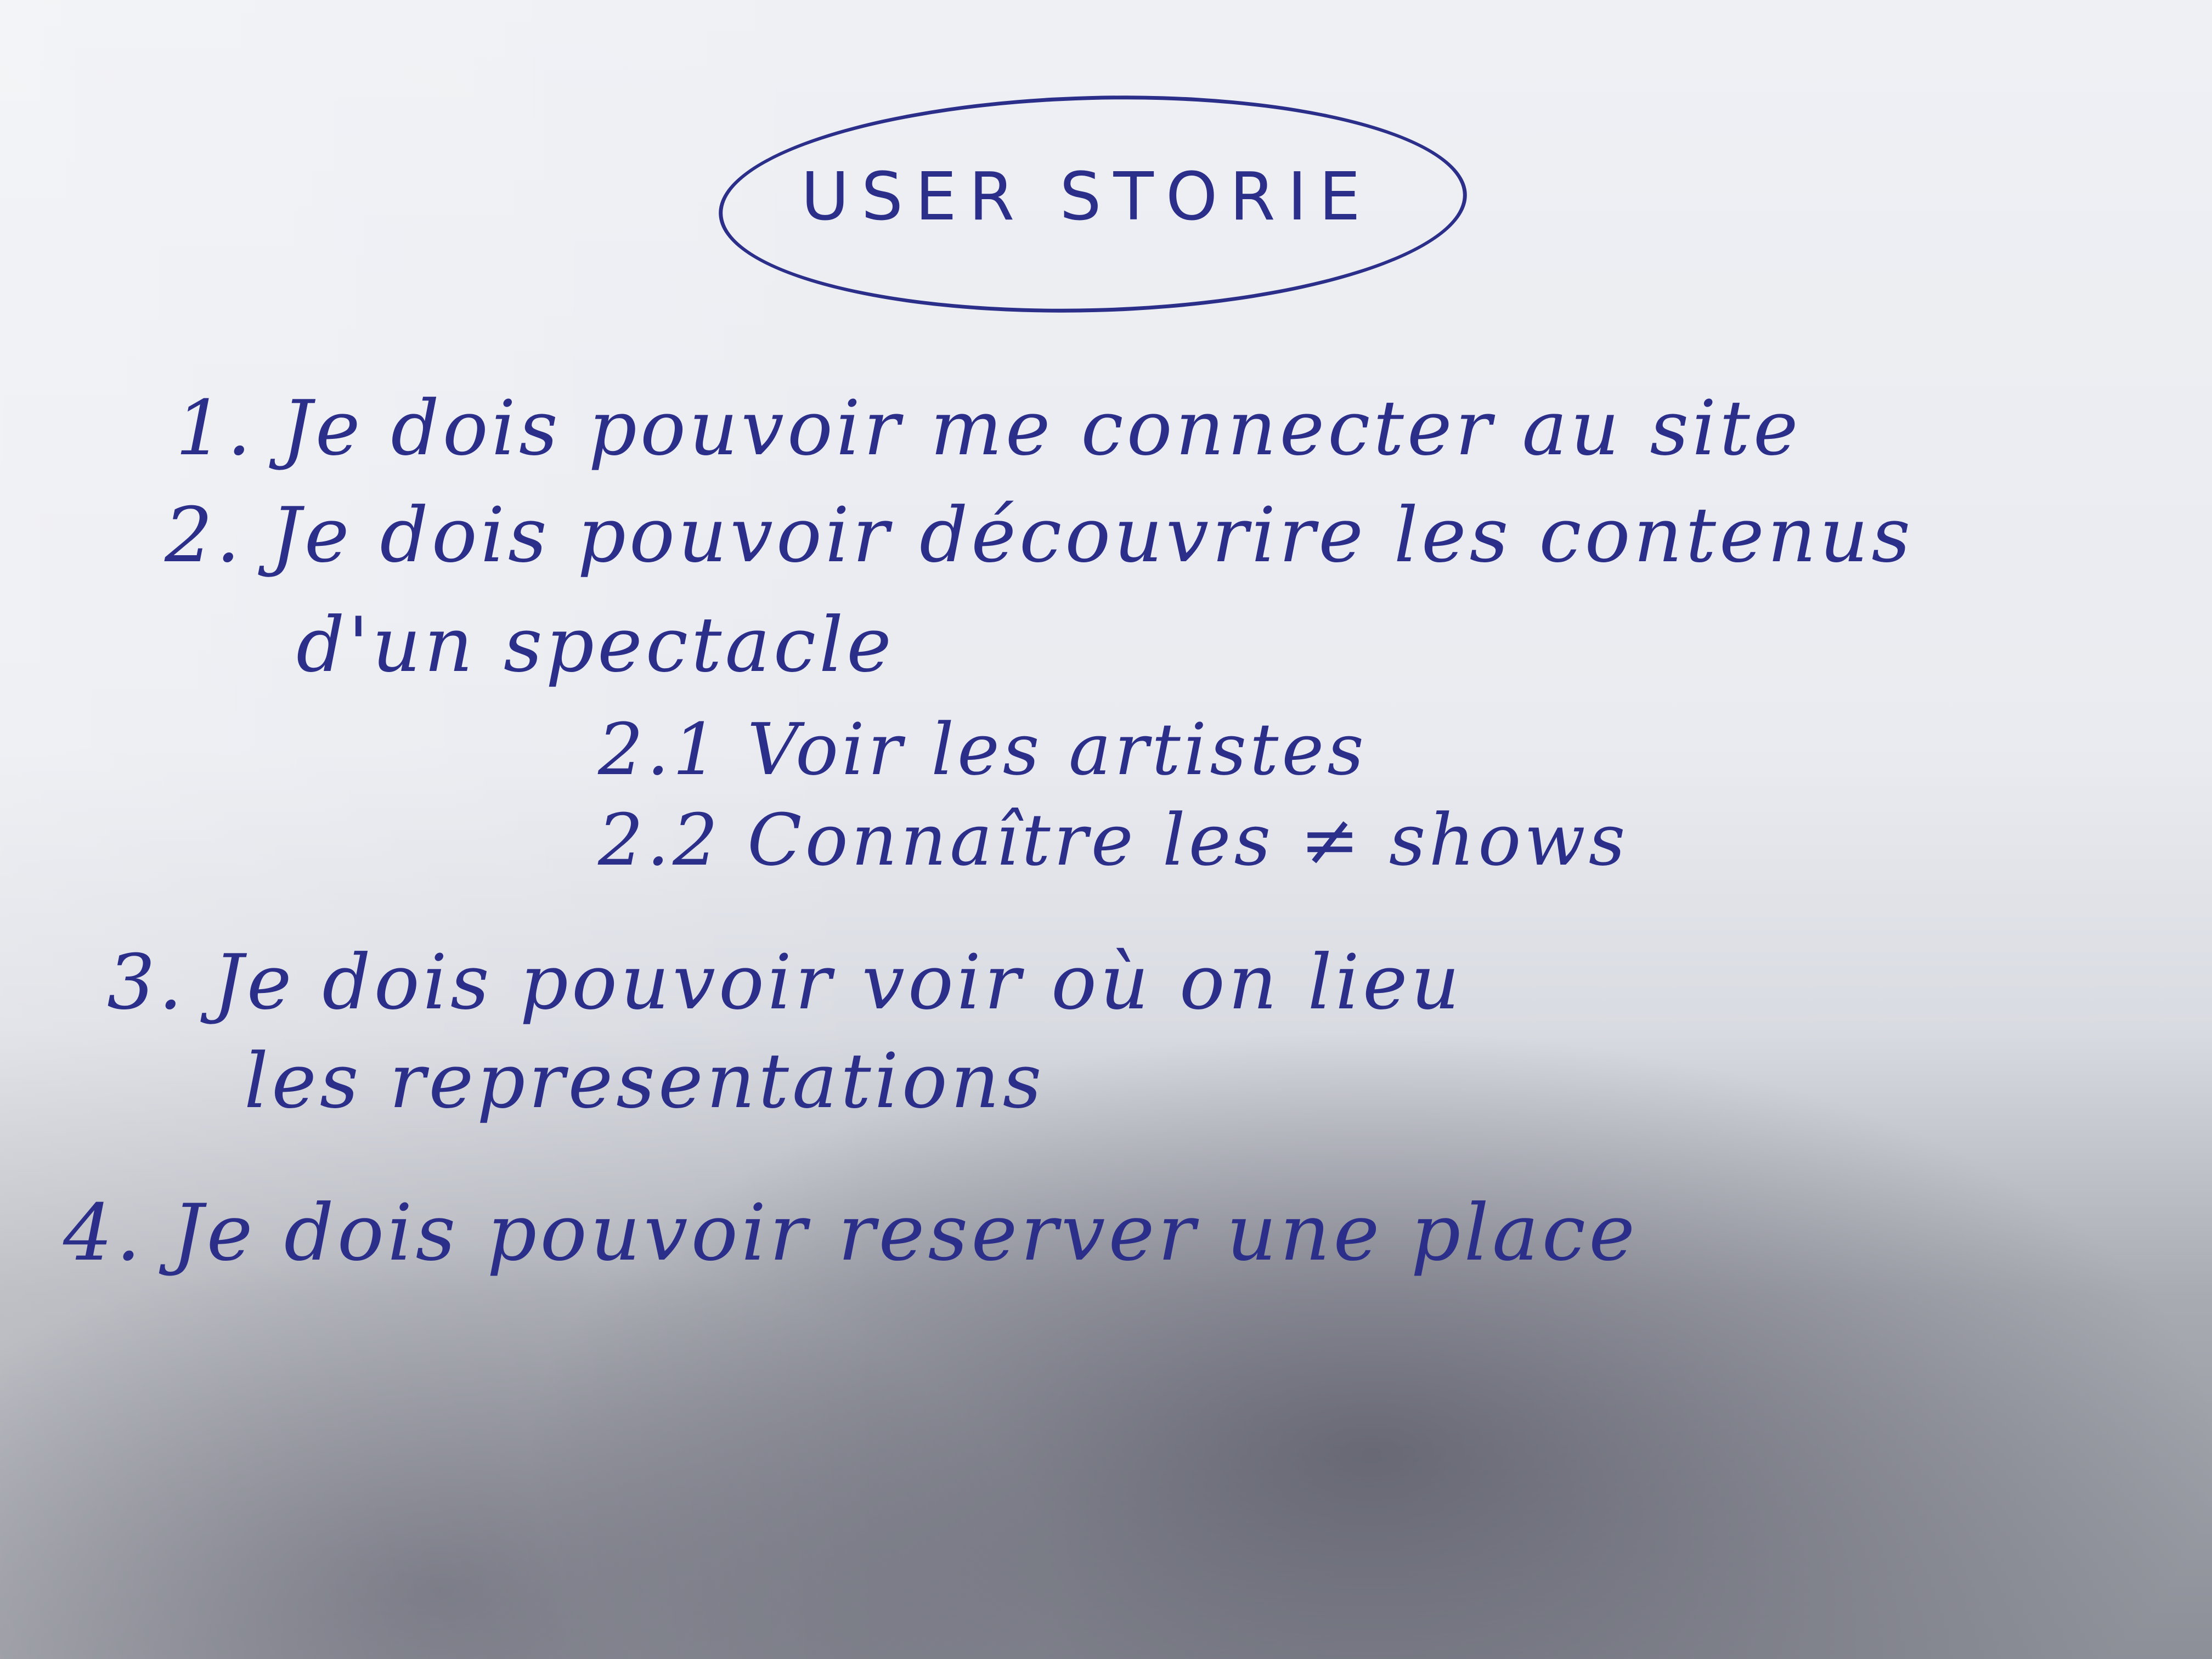 The image size is (2212, 1659). Describe the element at coordinates (851, 1233) in the screenshot. I see `list-item: 4. Je dois pouvoir reserver une place` at that location.